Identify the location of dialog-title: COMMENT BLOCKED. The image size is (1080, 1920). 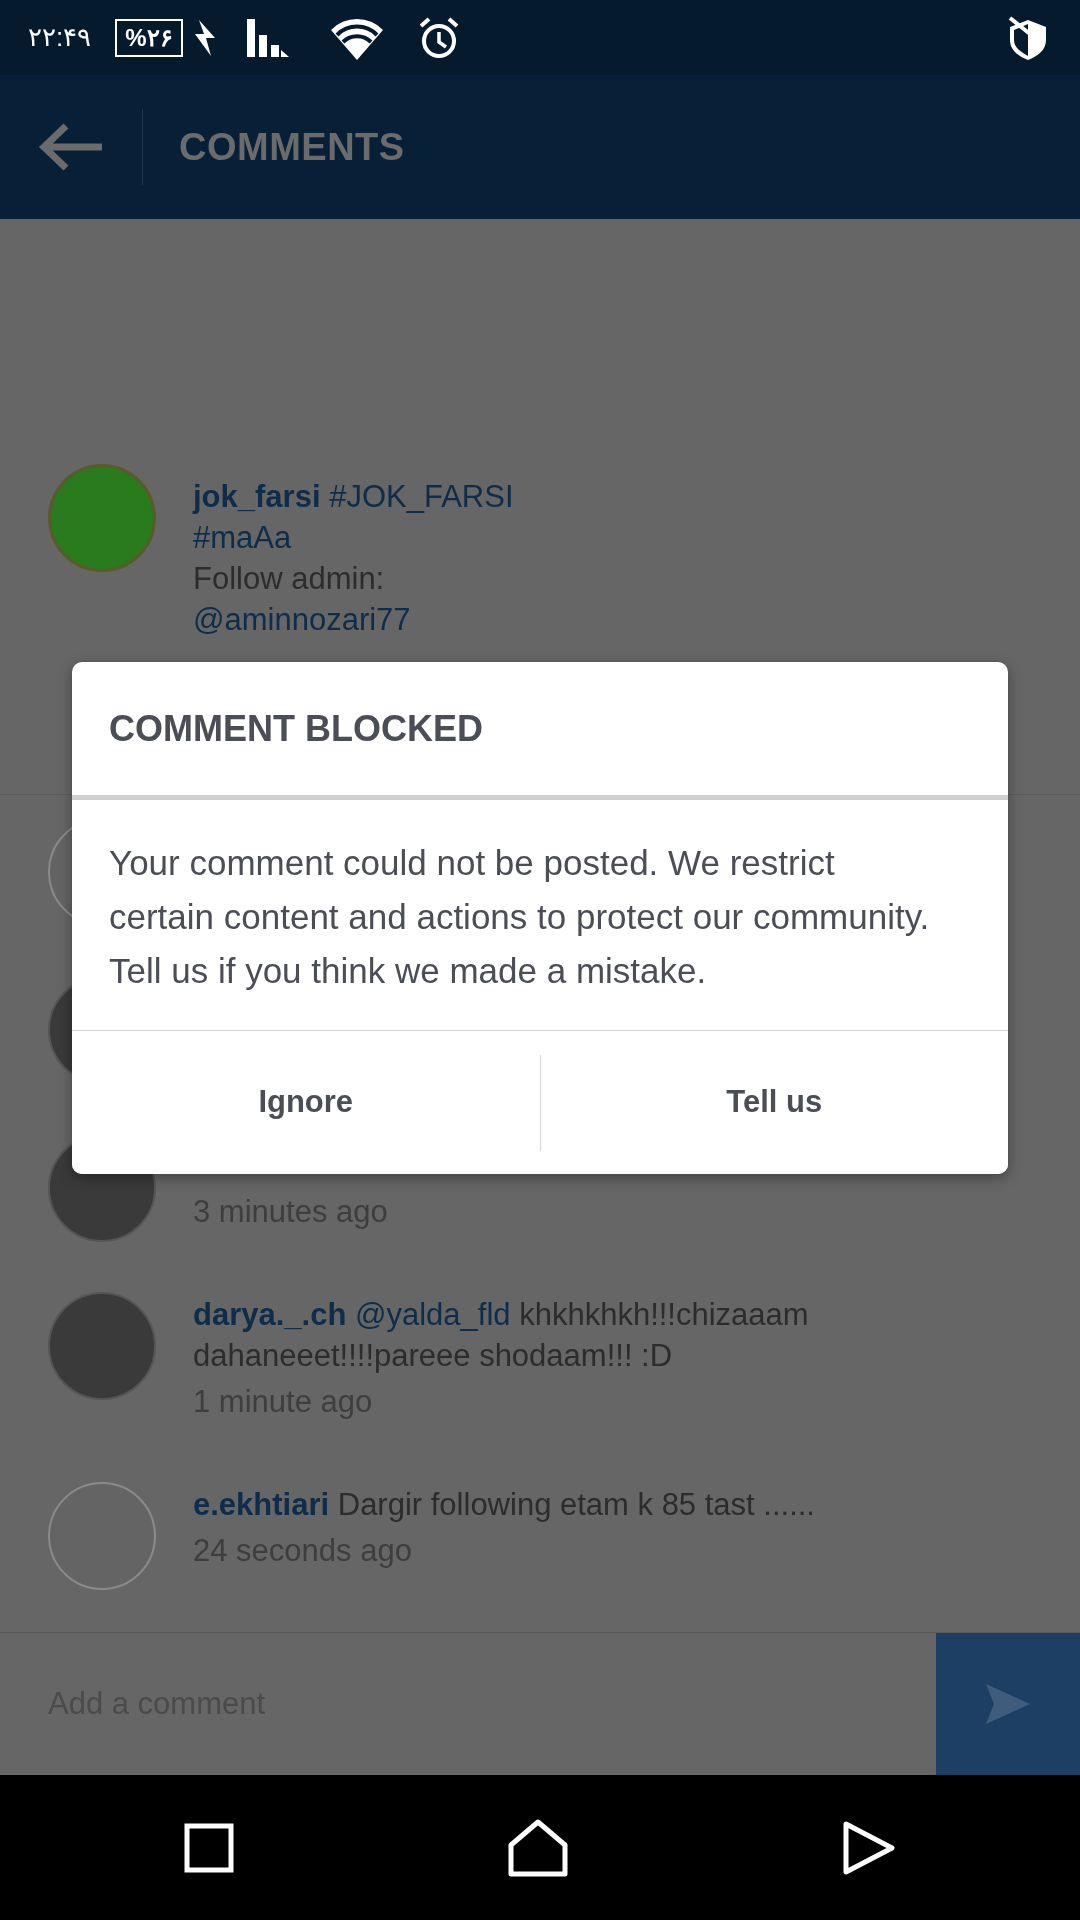
(540, 731).